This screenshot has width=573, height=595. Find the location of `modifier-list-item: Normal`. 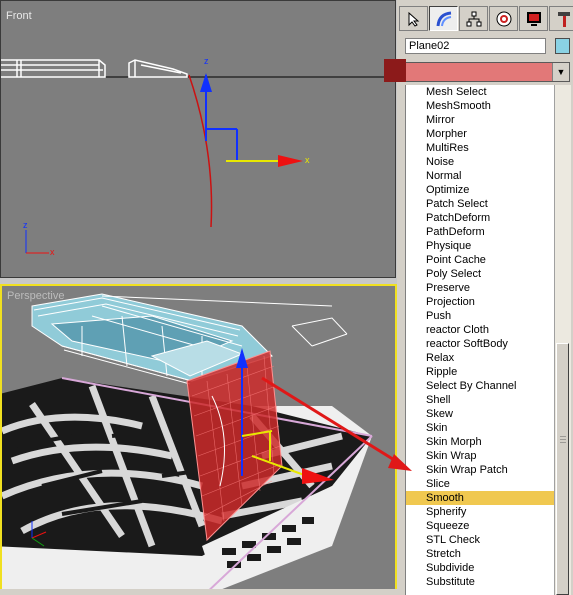

modifier-list-item: Normal is located at coordinates (480, 176).